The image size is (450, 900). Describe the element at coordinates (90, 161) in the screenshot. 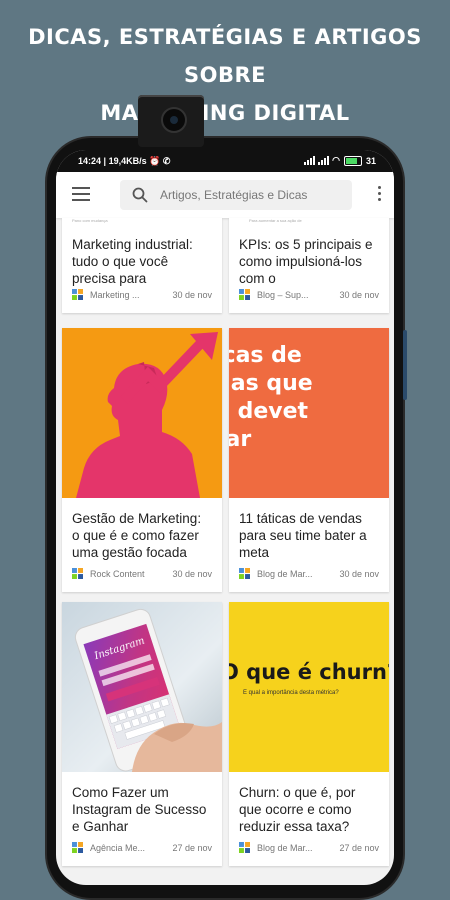

I see `status-time: 14:24` at that location.